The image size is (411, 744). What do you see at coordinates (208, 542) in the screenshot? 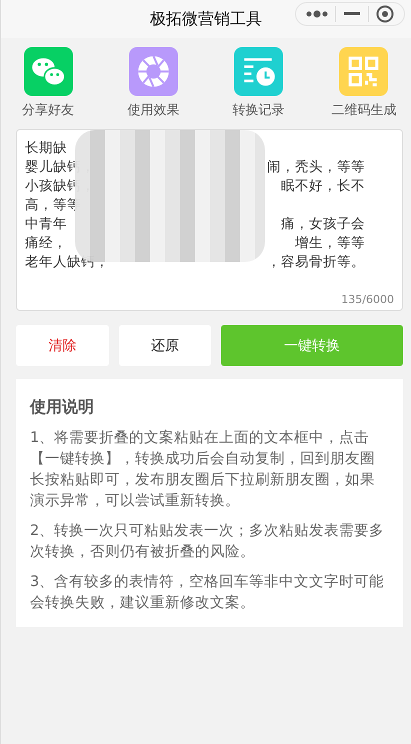
I see `instruction-text: 2、转换一次只可粘贴发表一次；多次粘贴发表需要多次转换，否则仍有被折叠的风险。` at bounding box center [208, 542].